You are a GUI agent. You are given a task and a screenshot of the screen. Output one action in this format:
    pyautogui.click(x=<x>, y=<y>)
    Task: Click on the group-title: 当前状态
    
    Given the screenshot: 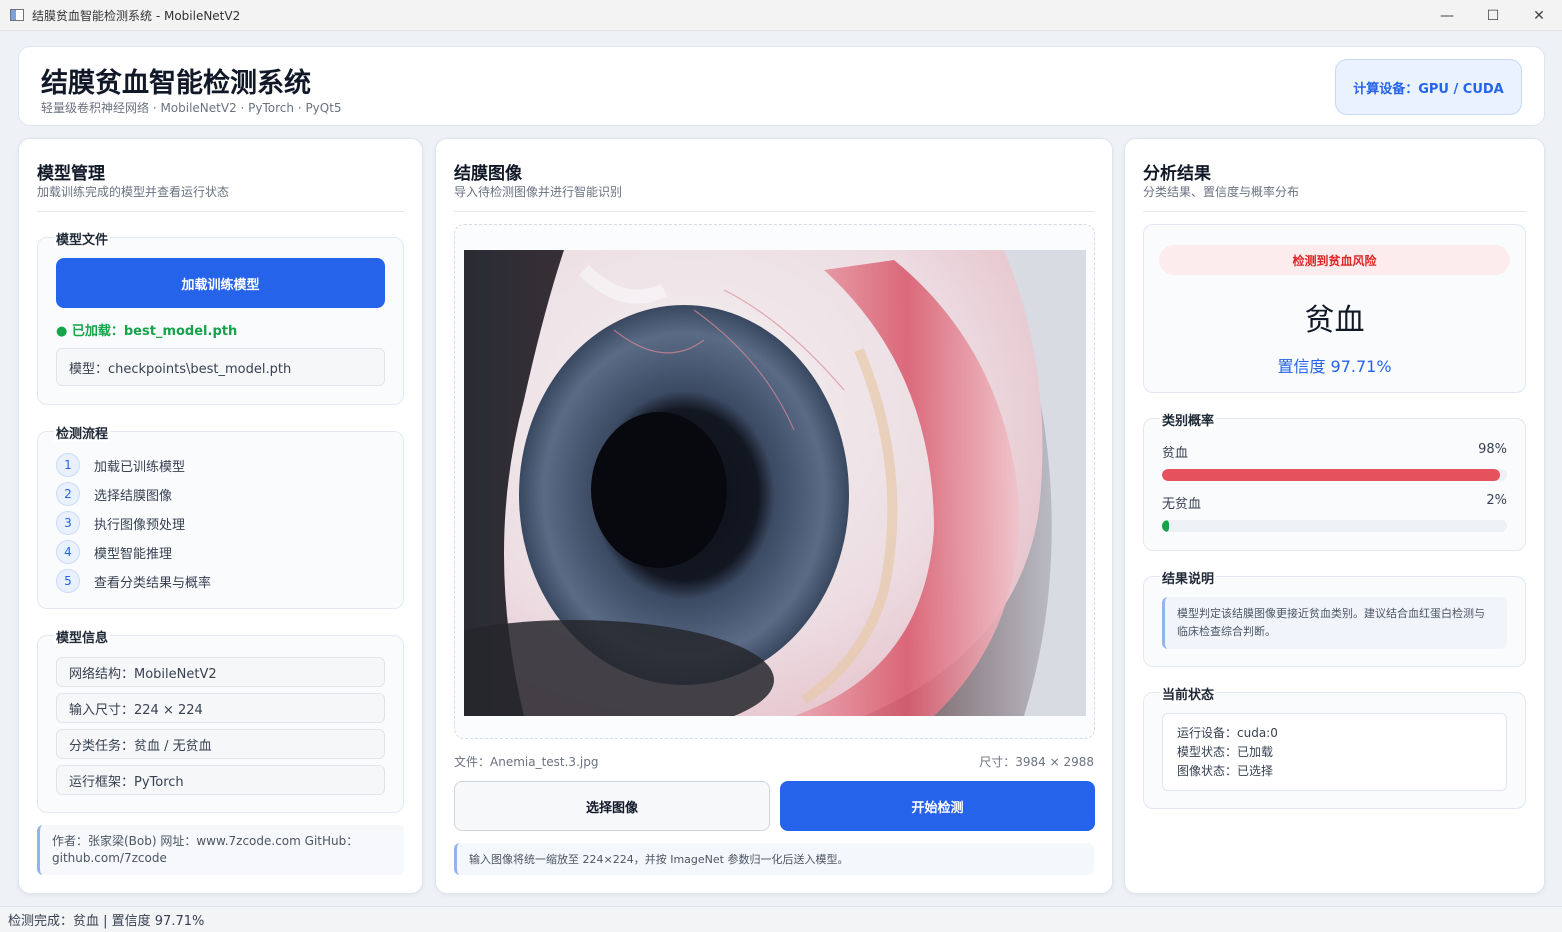 What is the action you would take?
    pyautogui.click(x=1188, y=693)
    